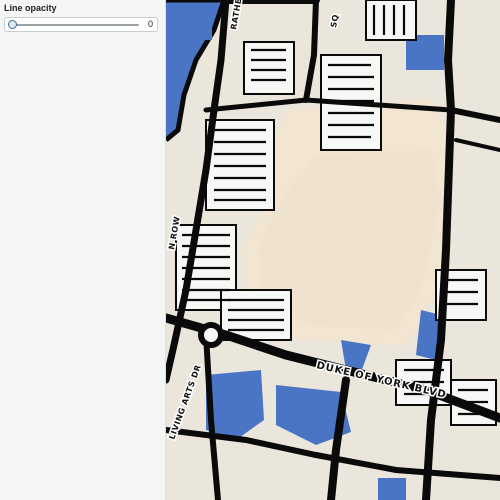 The height and width of the screenshot is (500, 500). I want to click on slider-track, so click(76, 25).